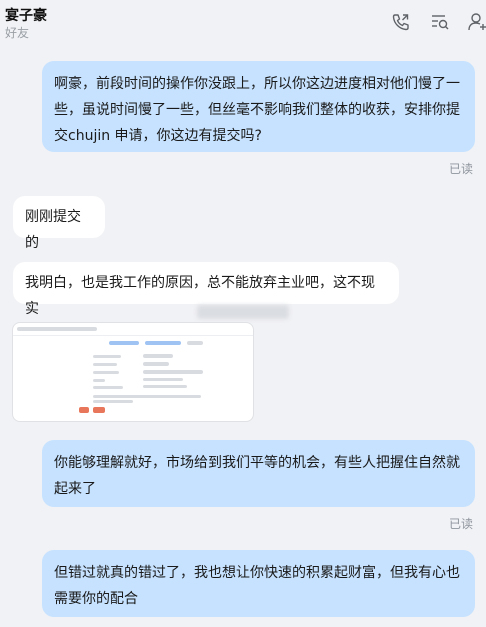 This screenshot has width=486, height=627. What do you see at coordinates (401, 22) in the screenshot?
I see `voice-call-icon` at bounding box center [401, 22].